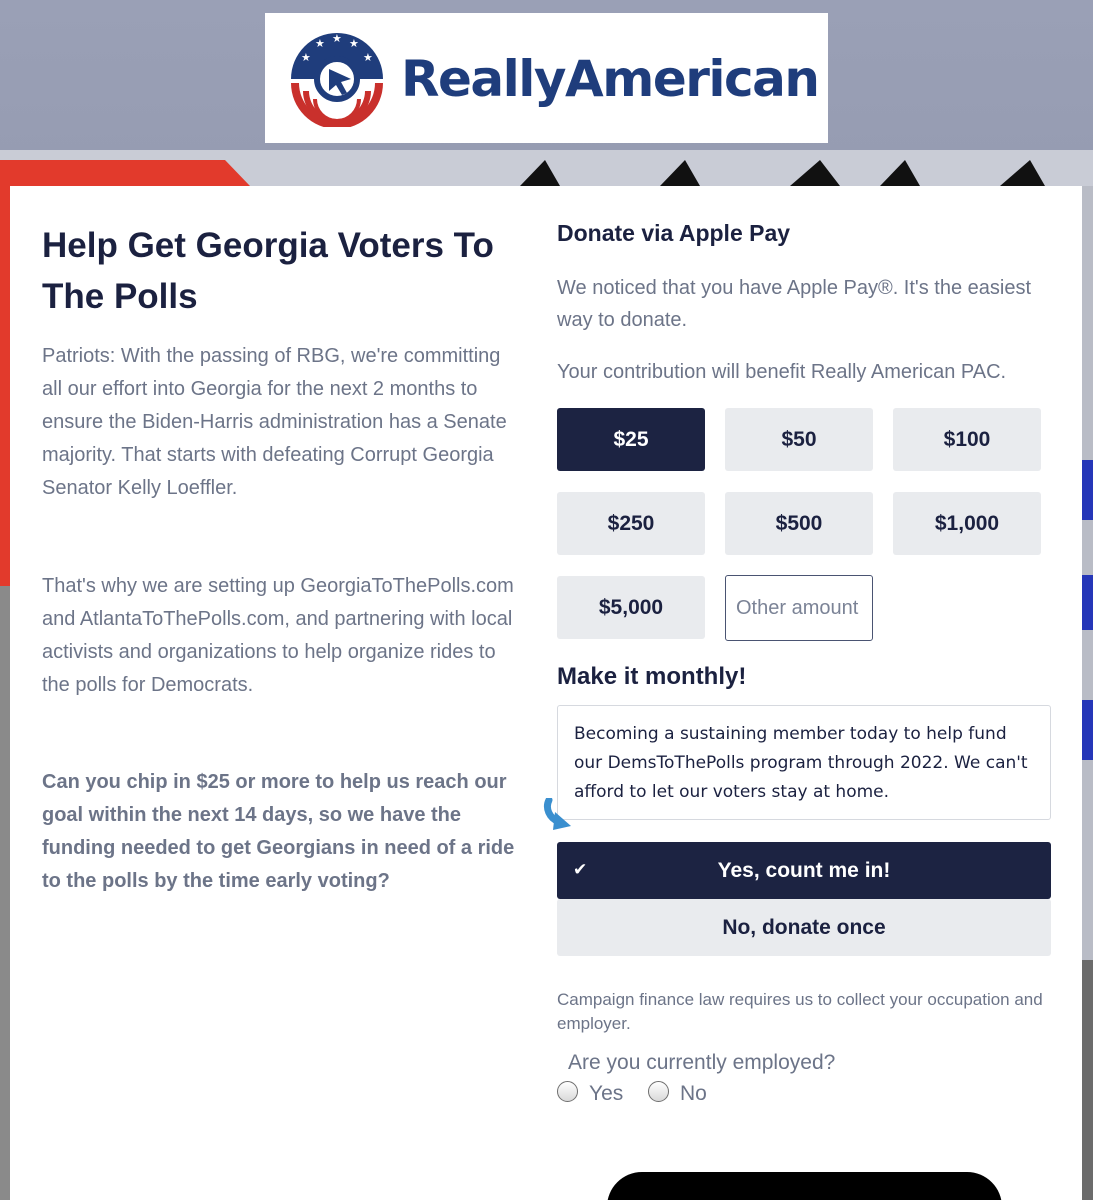 The height and width of the screenshot is (1200, 1093). Describe the element at coordinates (799, 608) in the screenshot. I see `other-amount-input` at that location.